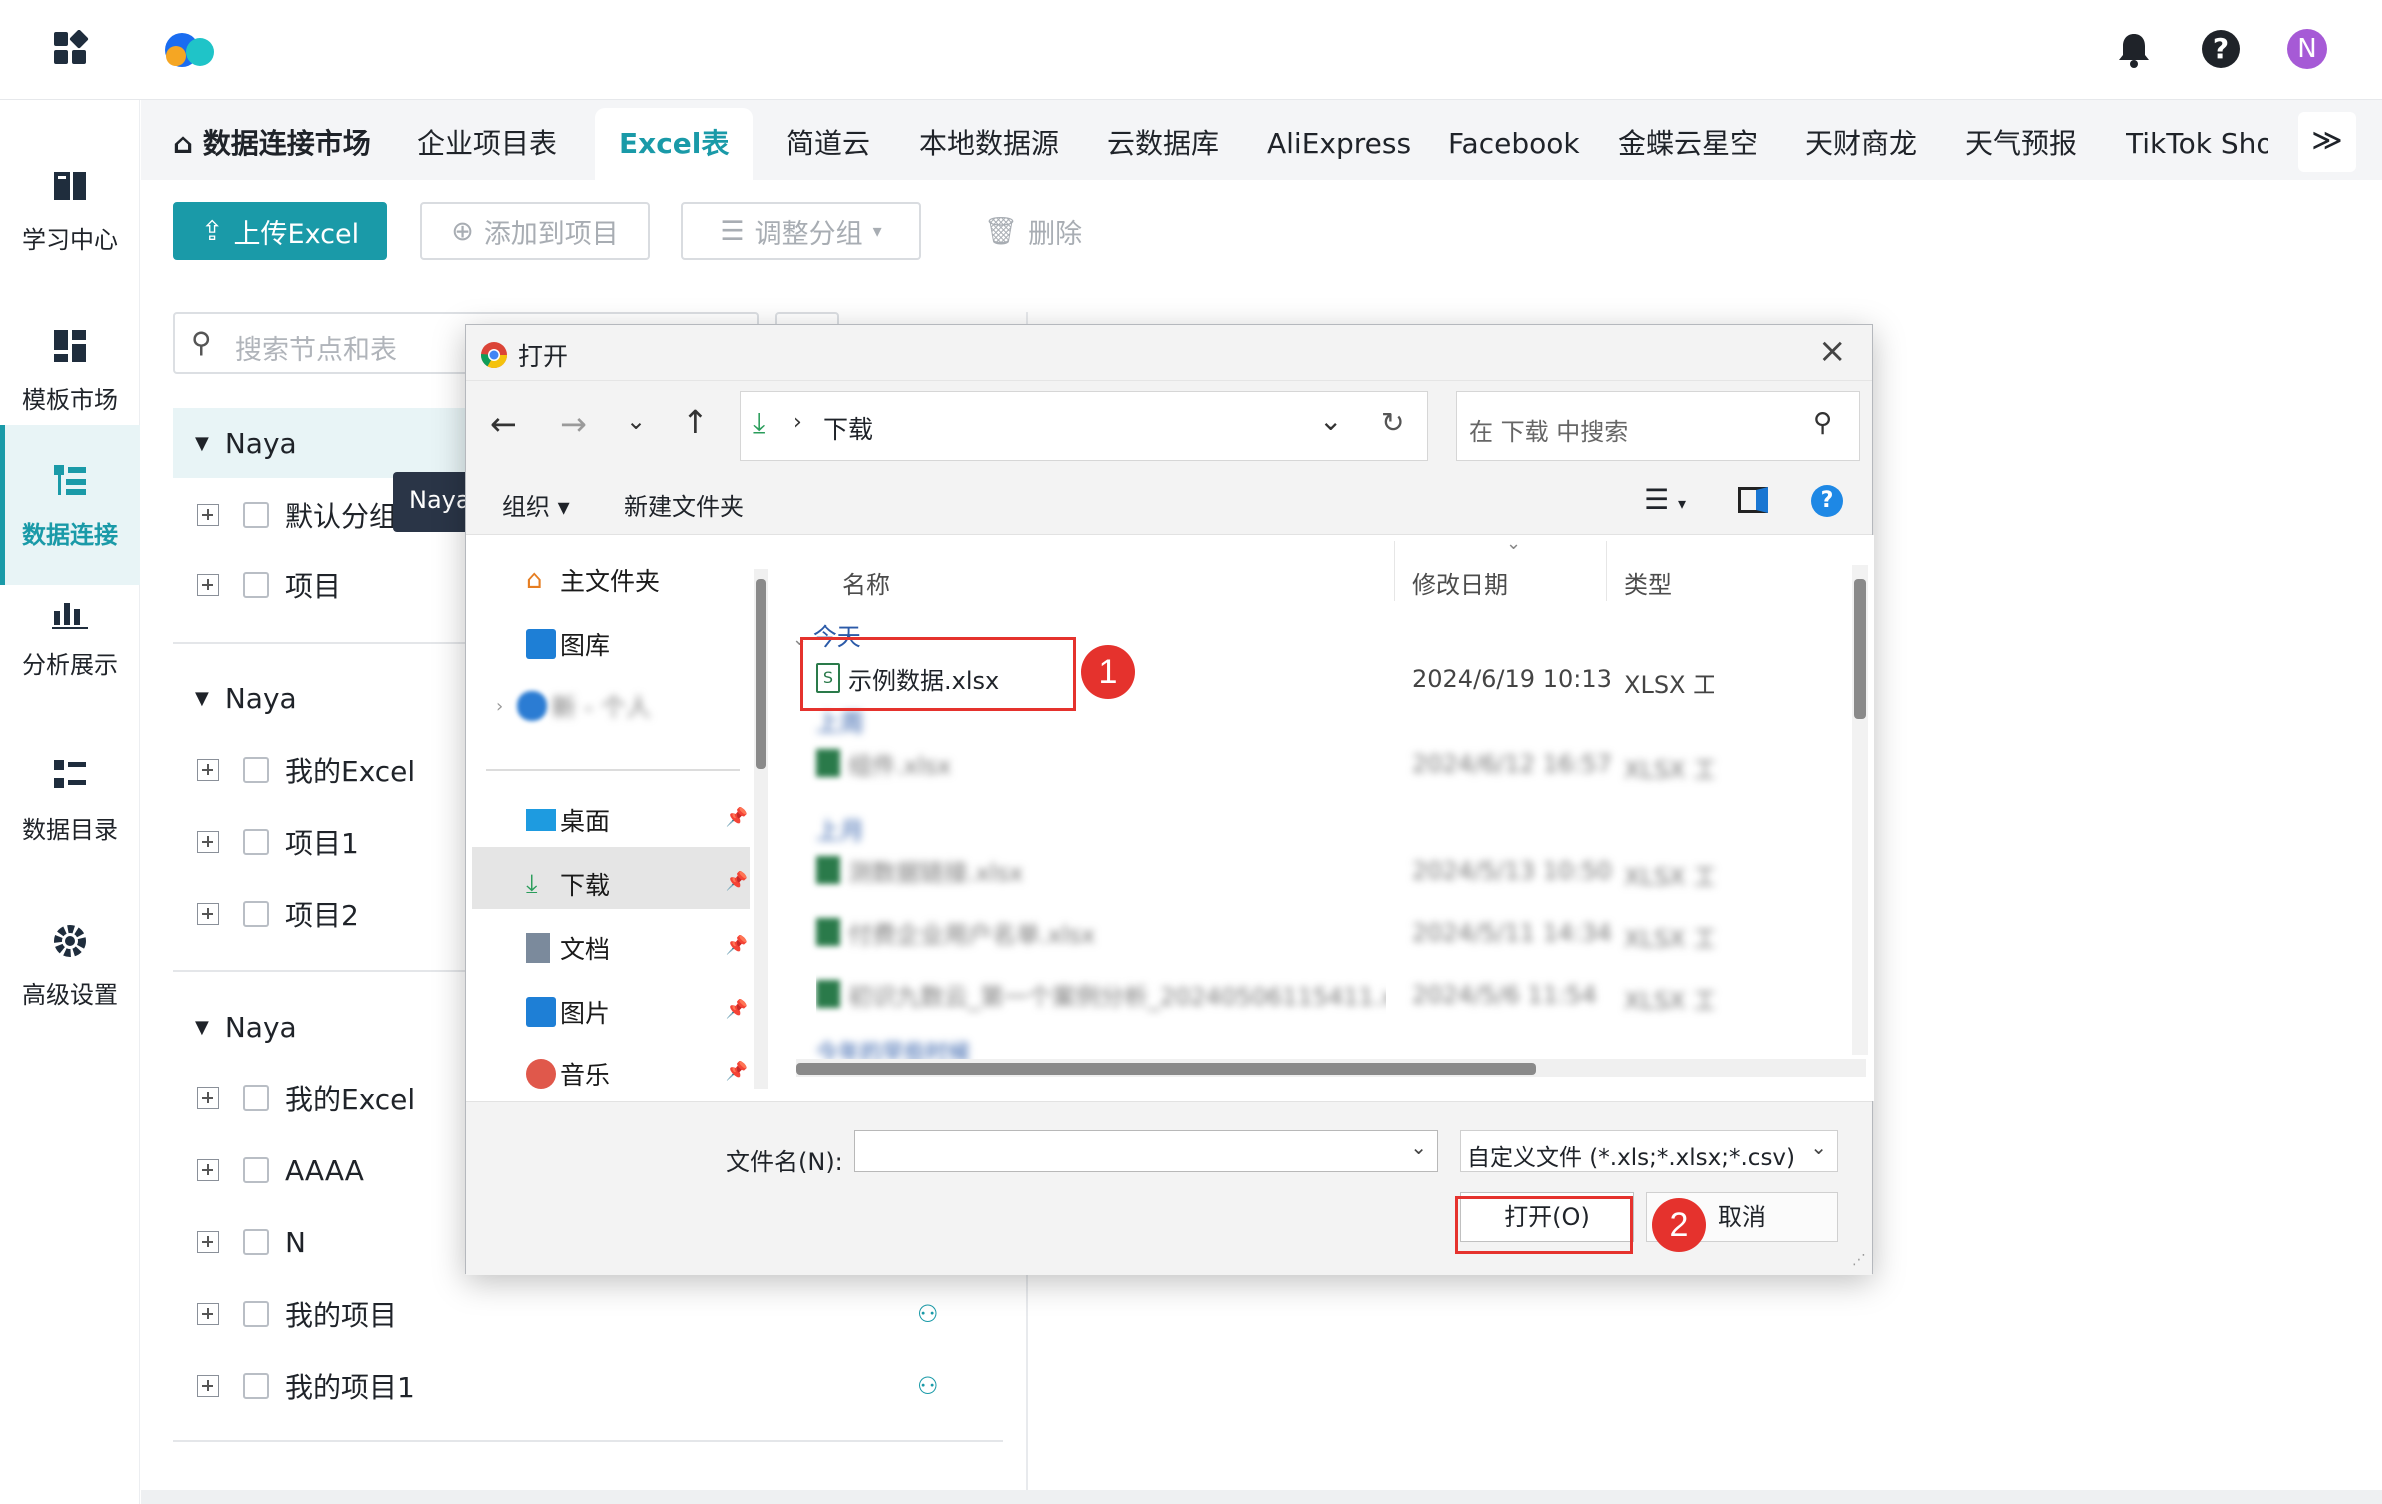 The height and width of the screenshot is (1504, 2382). What do you see at coordinates (1861, 144) in the screenshot?
I see `tab-tiancai: 天财商龙` at bounding box center [1861, 144].